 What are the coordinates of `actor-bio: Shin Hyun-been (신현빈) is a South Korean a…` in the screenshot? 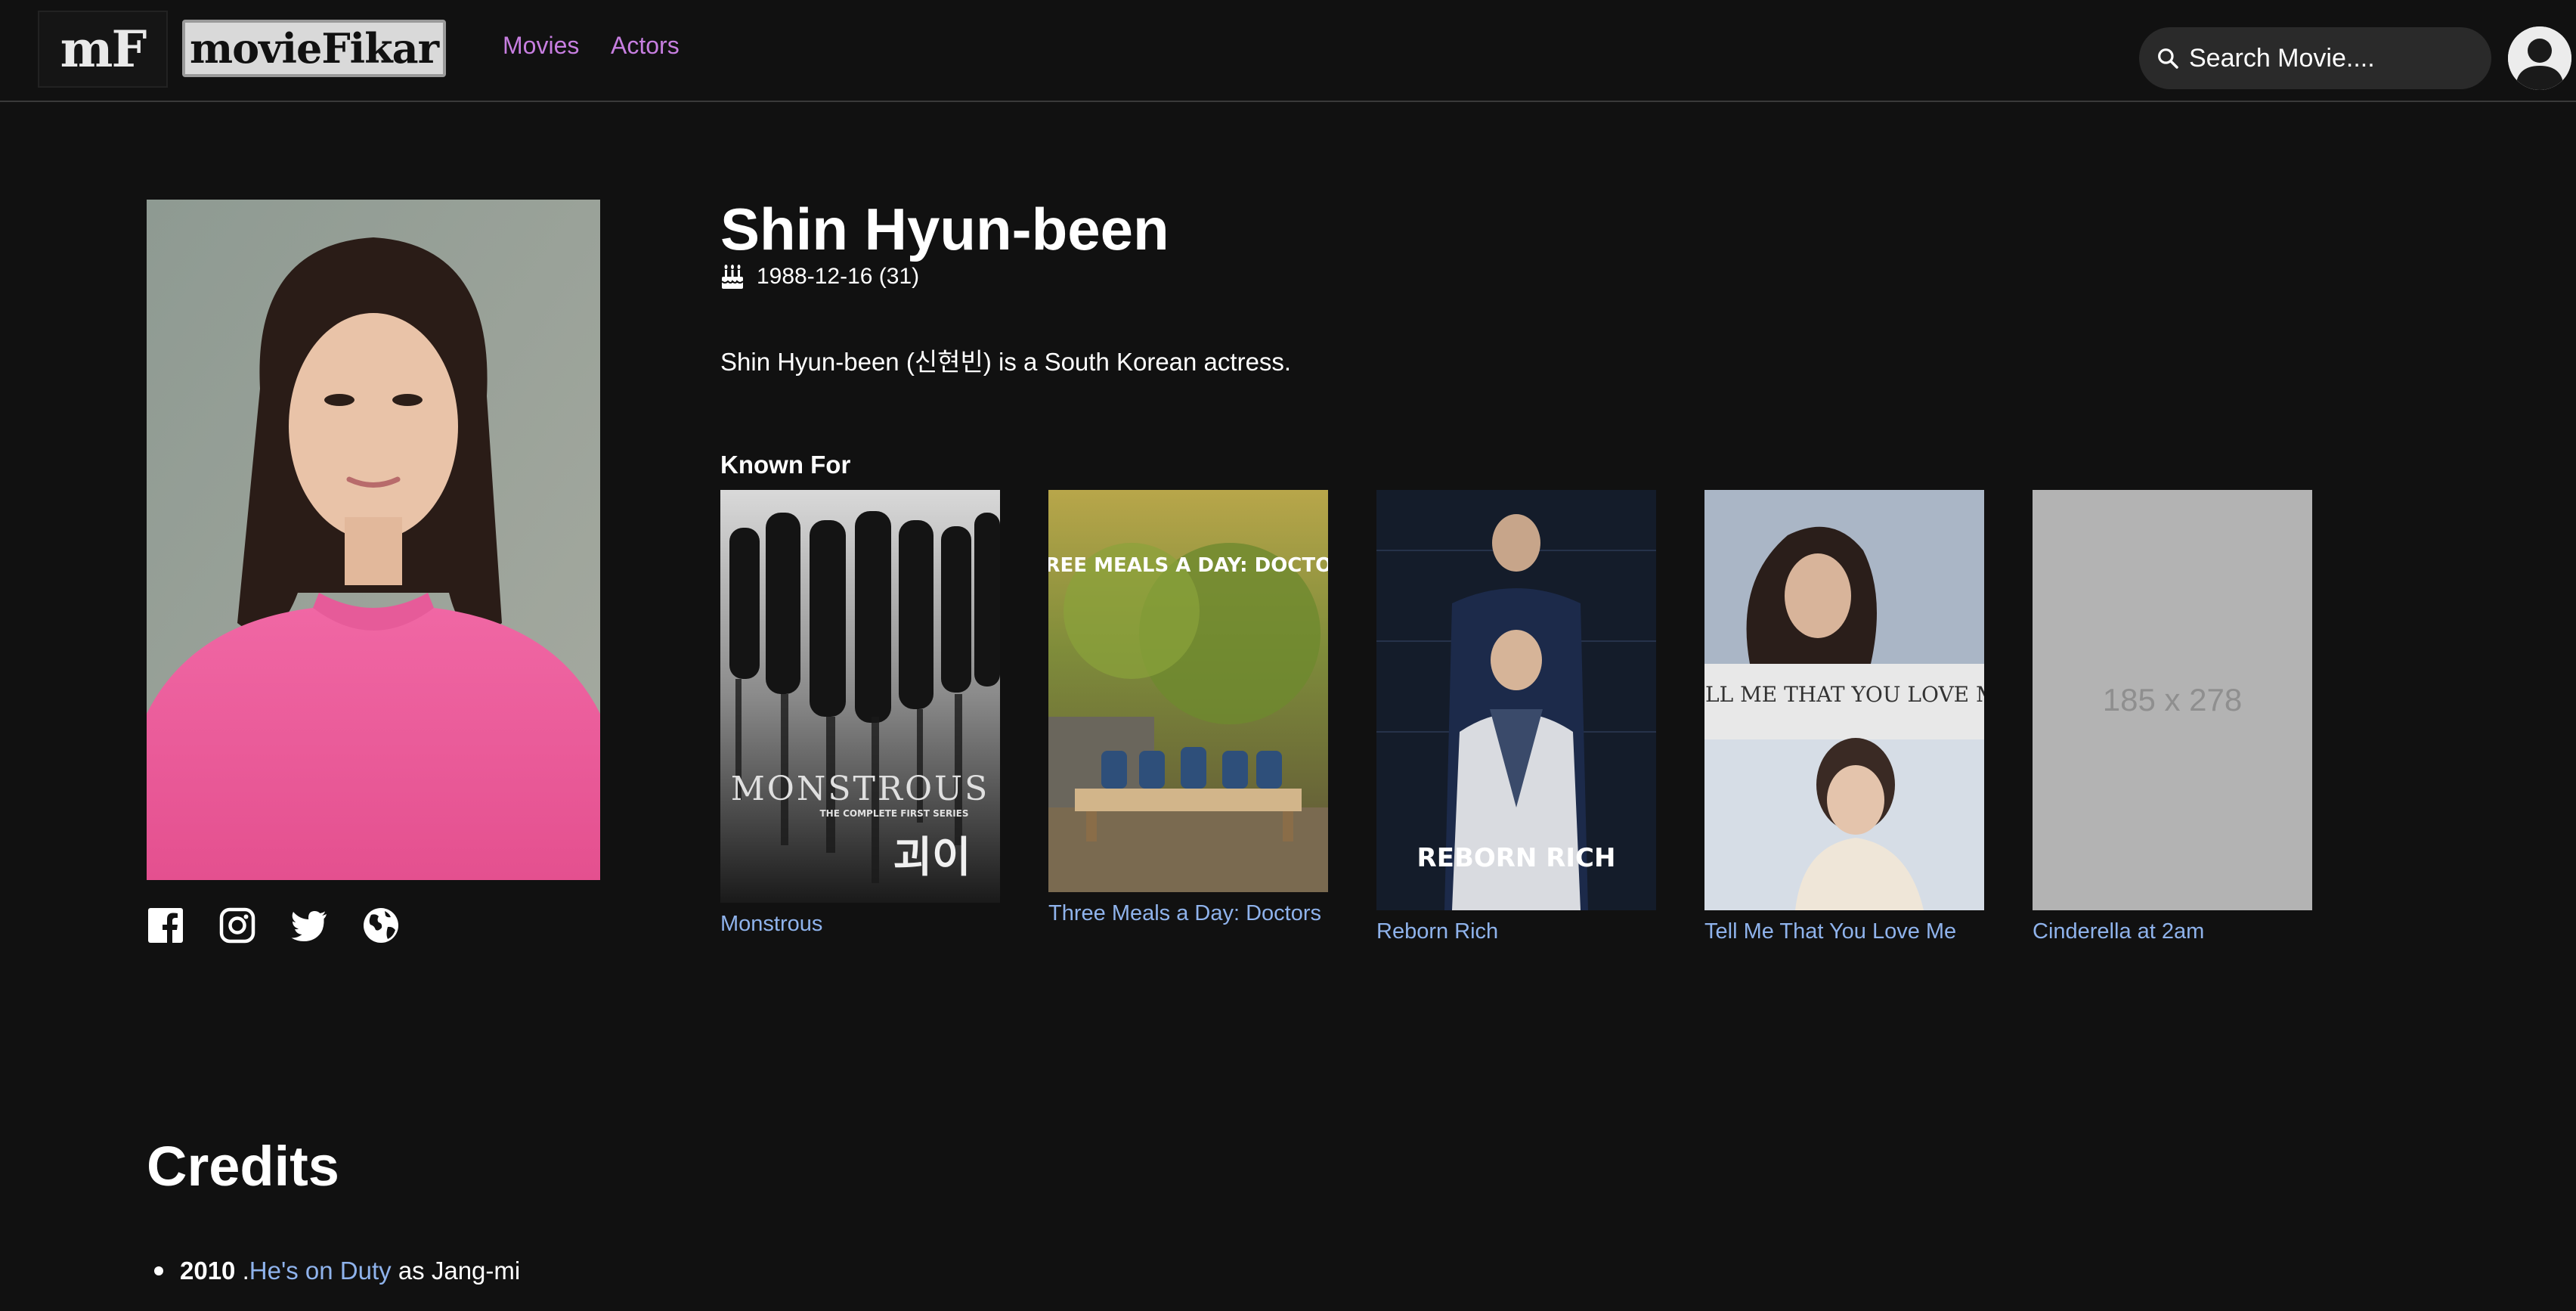 It's located at (1006, 362).